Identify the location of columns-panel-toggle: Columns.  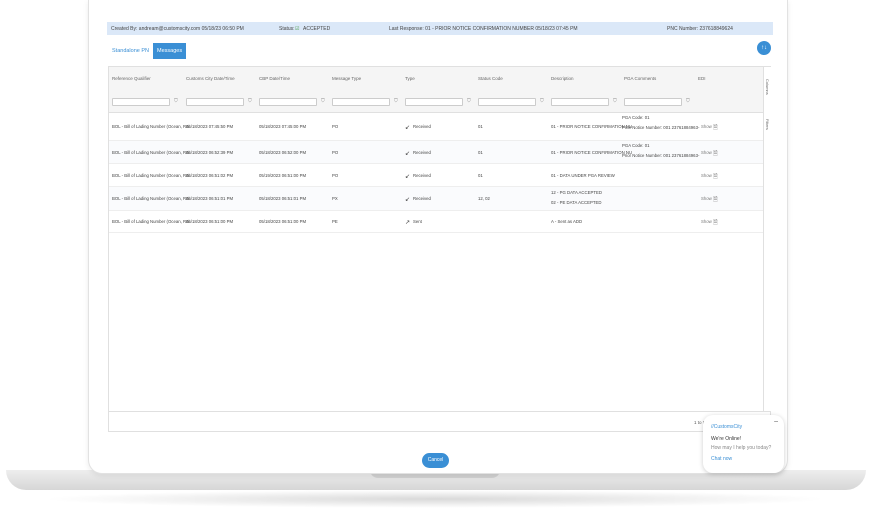
(767, 87).